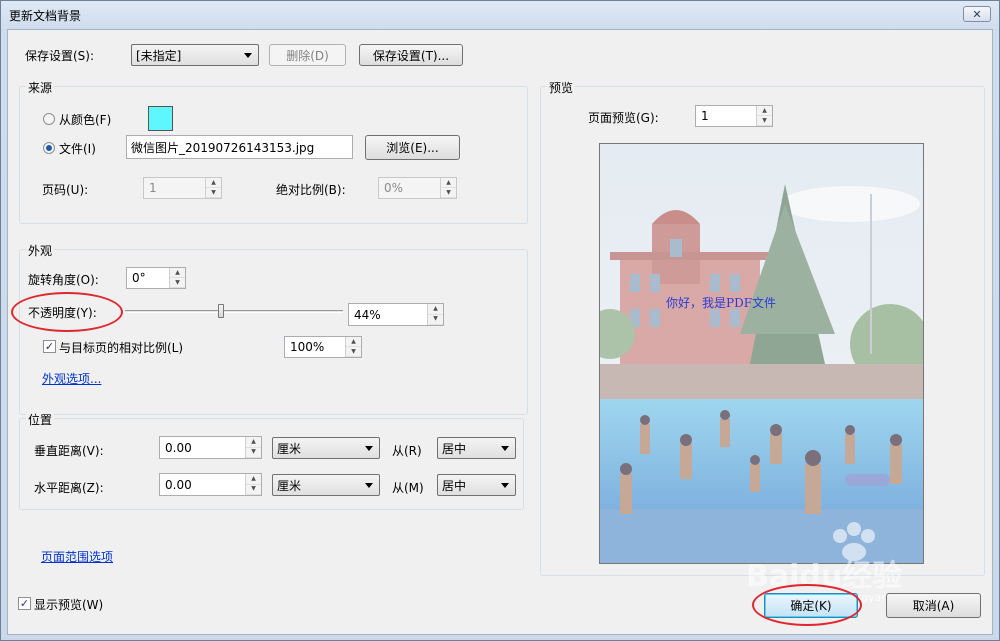 The image size is (1000, 641). I want to click on vertical-unit-value: 厘米, so click(289, 448).